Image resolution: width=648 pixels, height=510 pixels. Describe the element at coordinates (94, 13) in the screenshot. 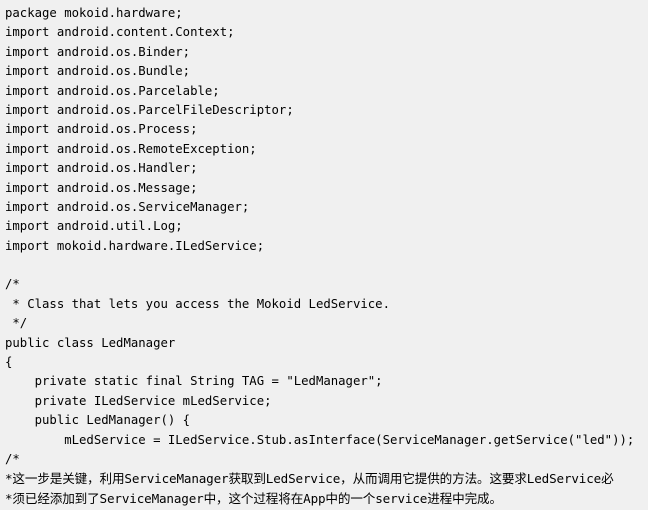

I see `code-line: package mokoid.hardware;` at that location.